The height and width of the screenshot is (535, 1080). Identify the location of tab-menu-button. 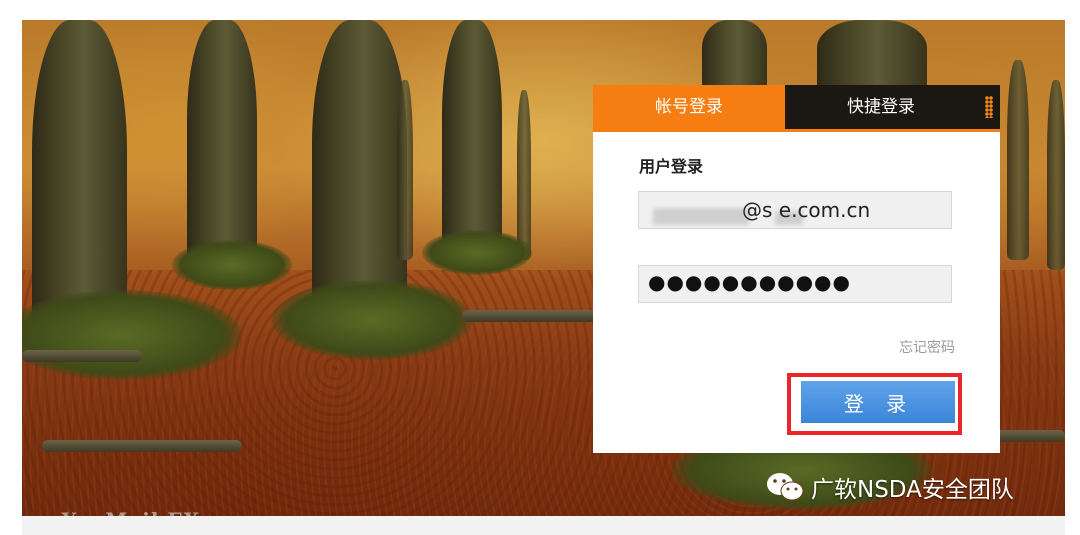
(988, 107).